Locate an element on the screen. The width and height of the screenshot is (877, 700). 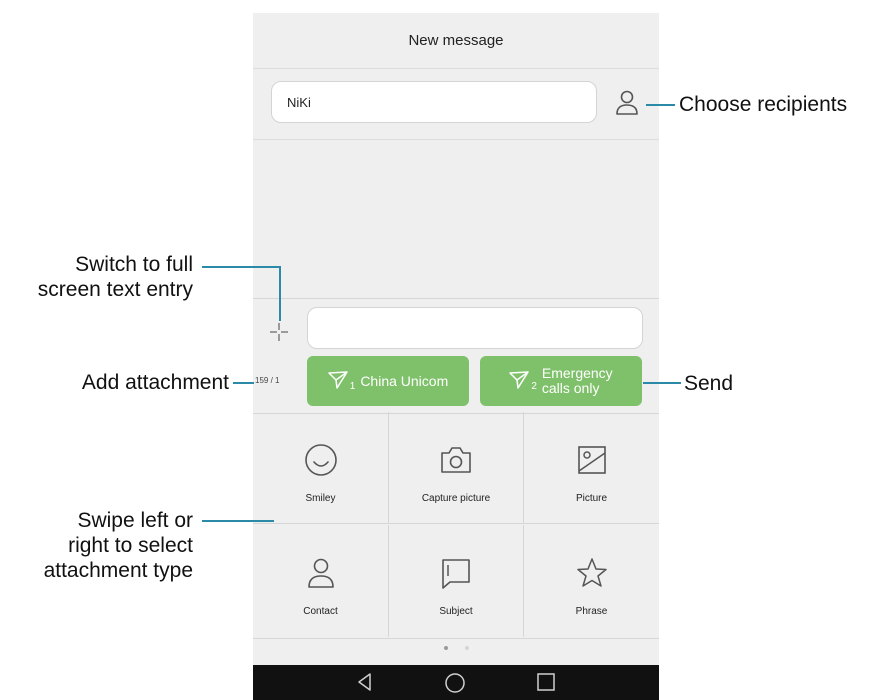
sim-number: 1 is located at coordinates (352, 386).